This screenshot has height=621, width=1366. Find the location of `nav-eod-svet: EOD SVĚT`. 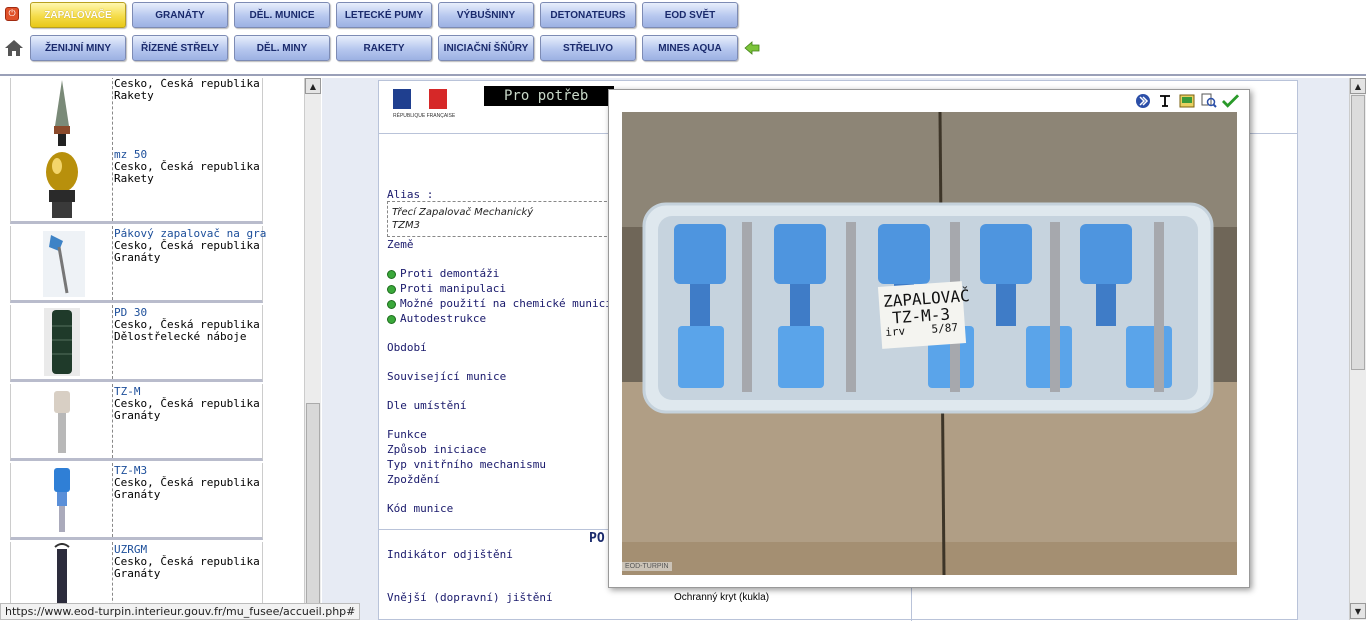

nav-eod-svet: EOD SVĚT is located at coordinates (690, 15).